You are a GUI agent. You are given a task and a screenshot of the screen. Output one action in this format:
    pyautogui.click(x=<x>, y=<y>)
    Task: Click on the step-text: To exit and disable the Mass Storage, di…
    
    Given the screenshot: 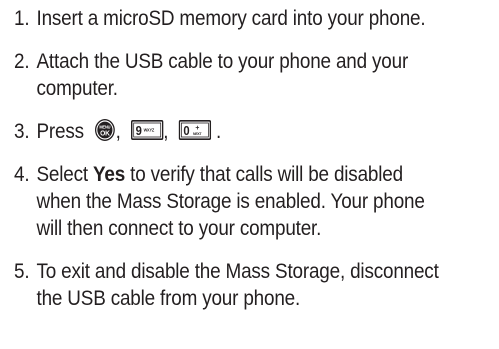 What is the action you would take?
    pyautogui.click(x=237, y=285)
    